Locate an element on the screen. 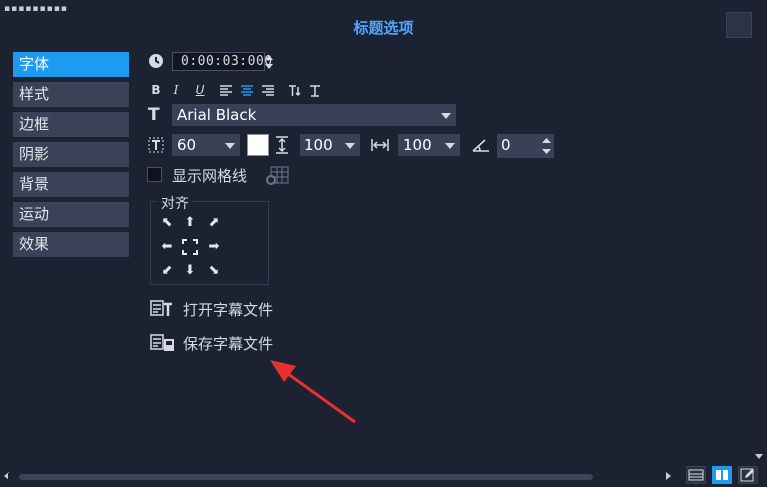 This screenshot has width=767, height=487. clear-format-icon is located at coordinates (315, 90).